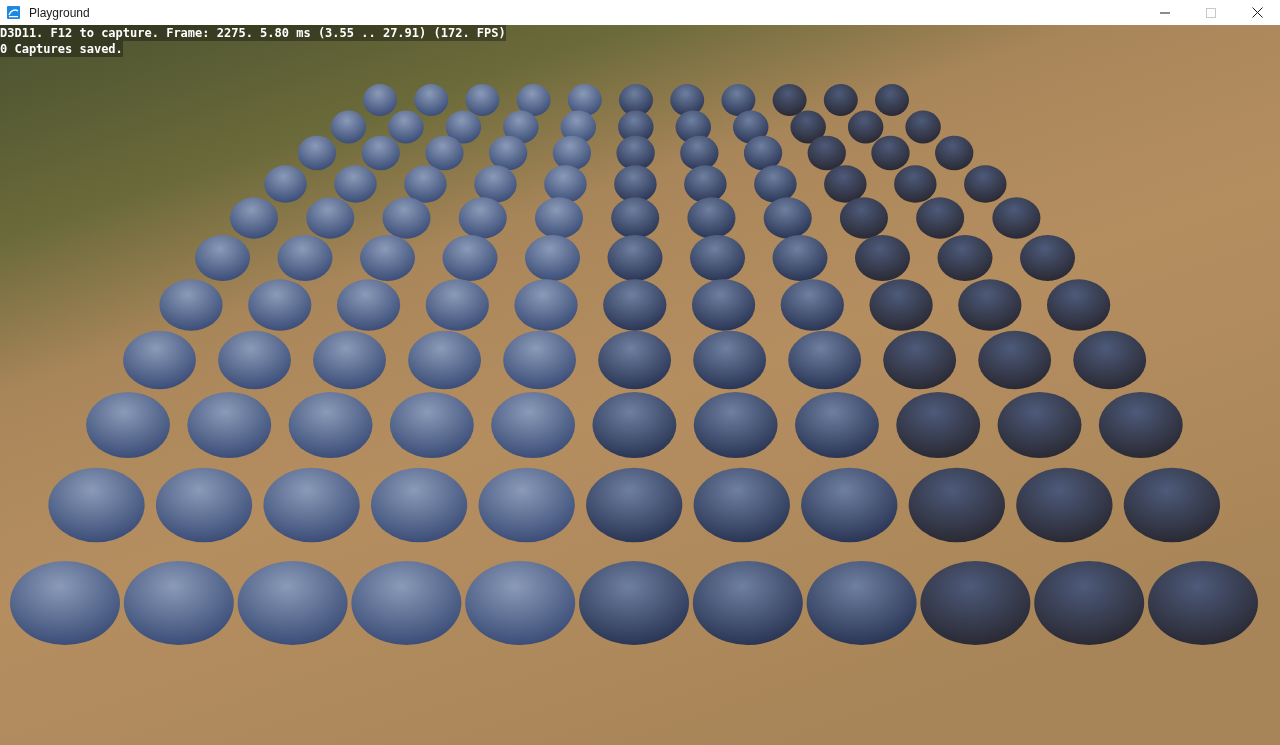 The width and height of the screenshot is (1280, 745). What do you see at coordinates (1165, 12) in the screenshot?
I see `minimize-icon` at bounding box center [1165, 12].